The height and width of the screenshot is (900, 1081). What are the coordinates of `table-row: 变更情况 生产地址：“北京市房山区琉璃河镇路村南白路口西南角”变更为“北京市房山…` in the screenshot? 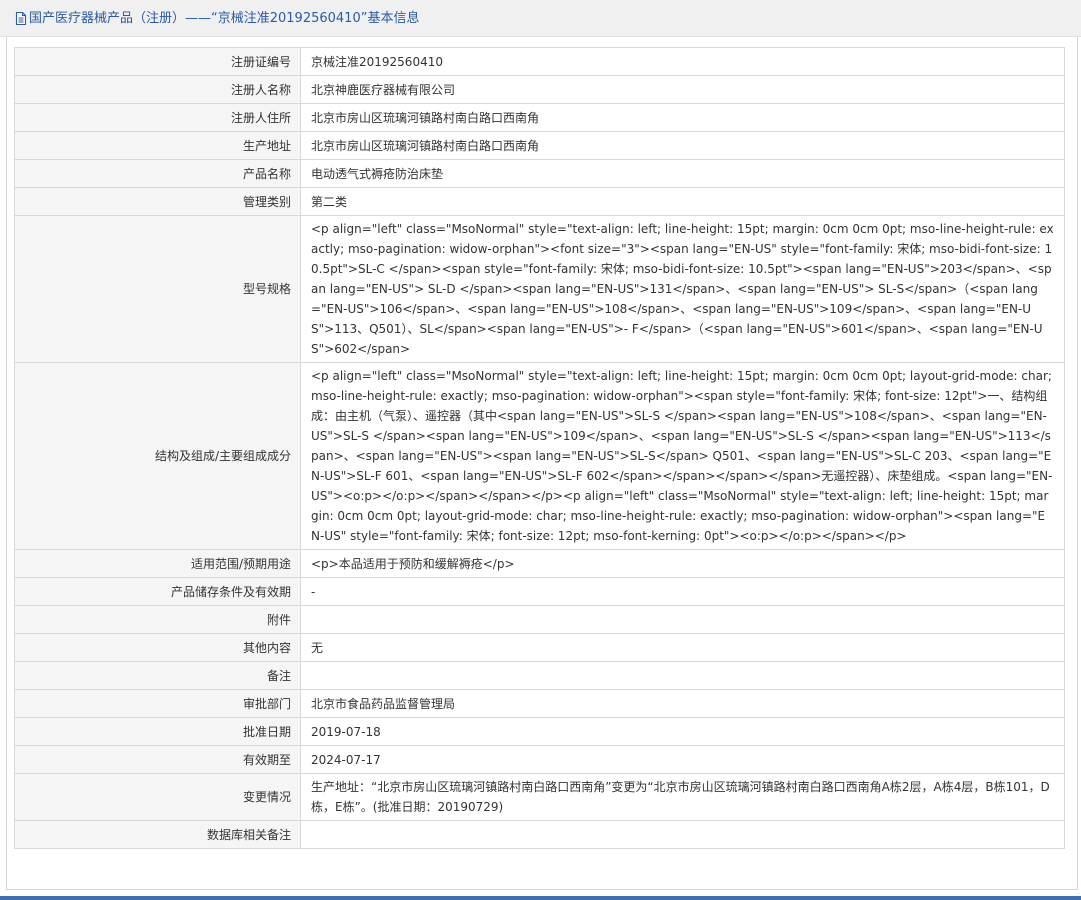 It's located at (539, 797).